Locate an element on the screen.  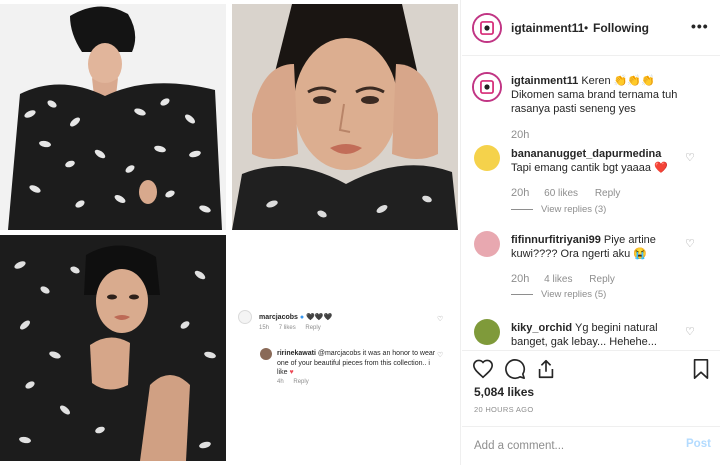
comment-1-meta: 20h 60 likes Reply is located at coordinates (565, 193).